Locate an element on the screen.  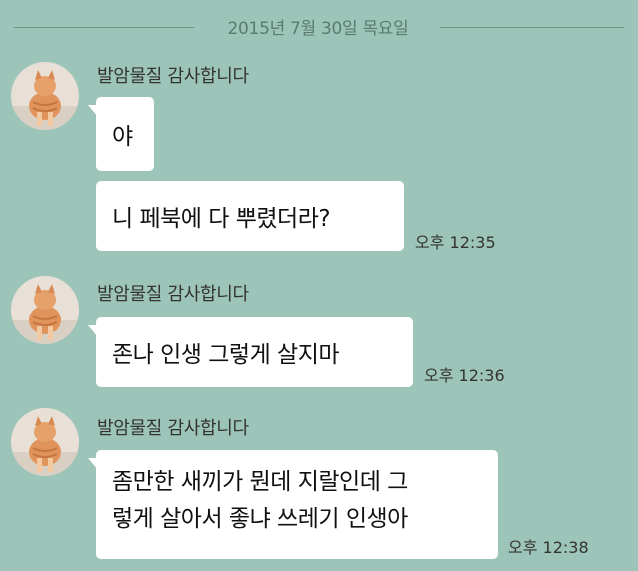
date-divider: 2015년 7월 30일 목요일 is located at coordinates (319, 27).